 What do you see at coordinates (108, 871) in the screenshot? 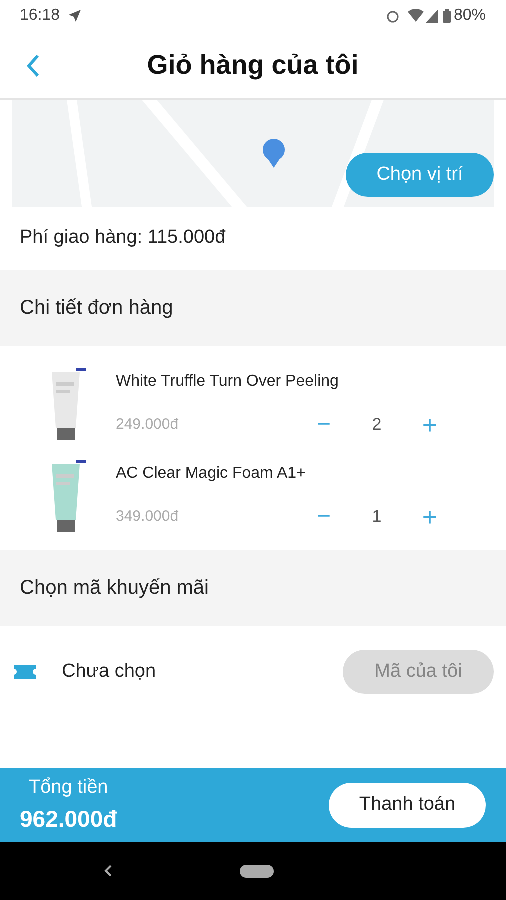
I see `nav-back-icon` at bounding box center [108, 871].